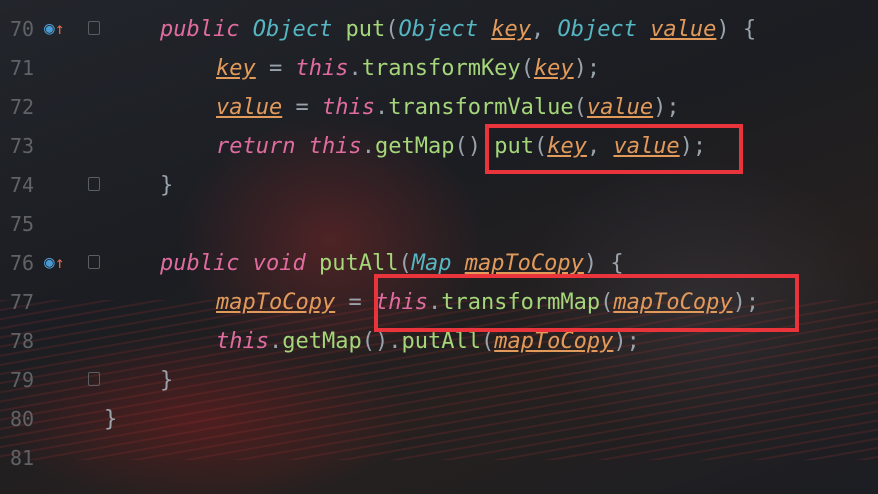 The image size is (878, 494). What do you see at coordinates (408, 68) in the screenshot?
I see `code-text: key = this.transformKey(key);` at bounding box center [408, 68].